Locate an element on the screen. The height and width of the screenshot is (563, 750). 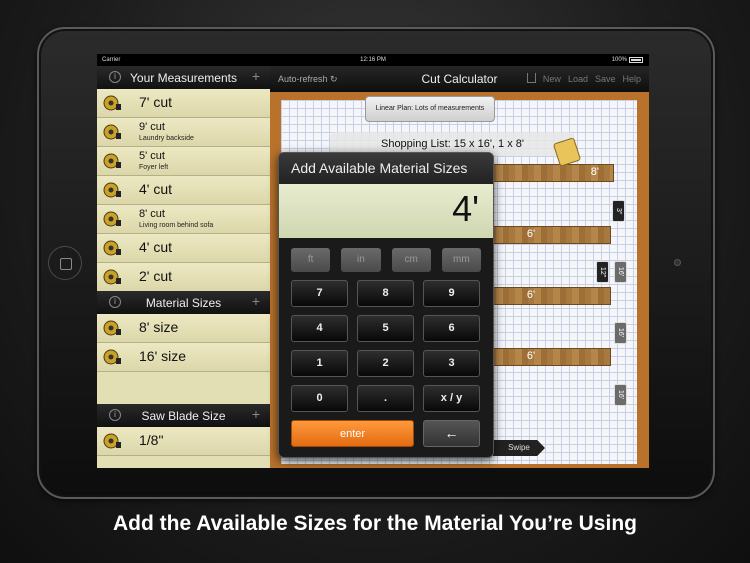
key-button: 9 is located at coordinates (451, 293).